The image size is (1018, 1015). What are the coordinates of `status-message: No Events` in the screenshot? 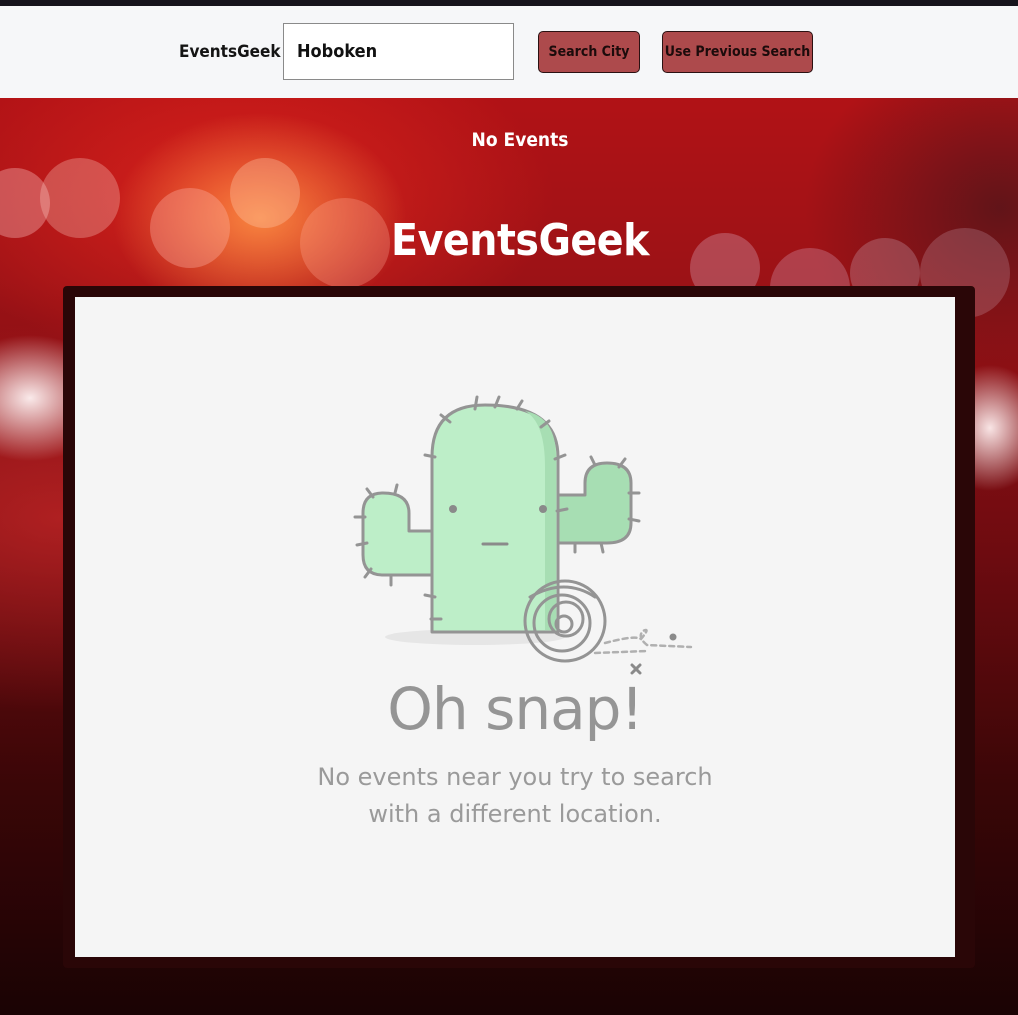 It's located at (520, 140).